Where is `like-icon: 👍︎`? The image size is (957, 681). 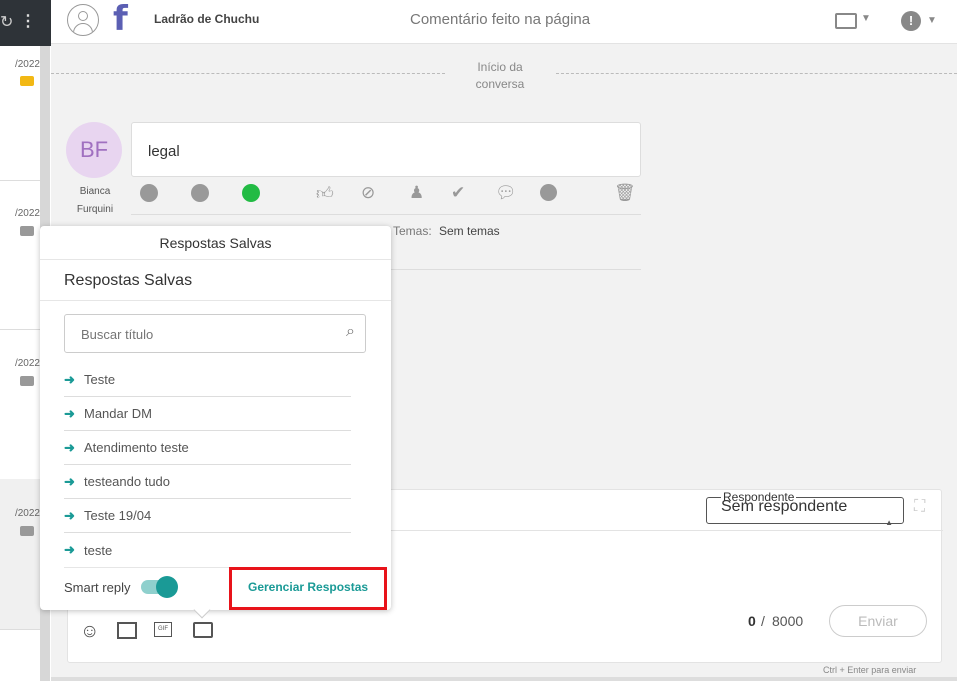
like-icon: 👍︎ is located at coordinates (325, 193).